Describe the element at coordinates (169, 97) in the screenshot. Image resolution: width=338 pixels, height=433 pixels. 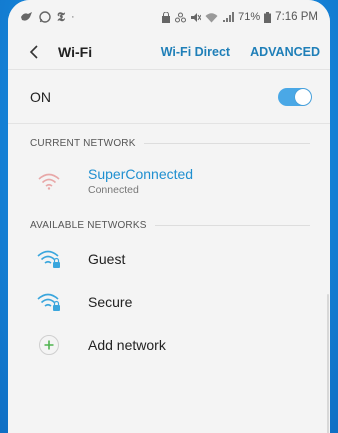
I see `wifi-switch-row: ON` at that location.